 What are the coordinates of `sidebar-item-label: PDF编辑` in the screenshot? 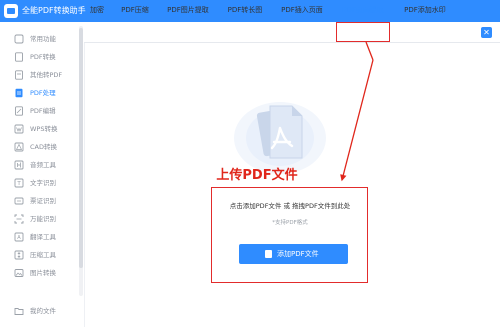 It's located at (43, 111).